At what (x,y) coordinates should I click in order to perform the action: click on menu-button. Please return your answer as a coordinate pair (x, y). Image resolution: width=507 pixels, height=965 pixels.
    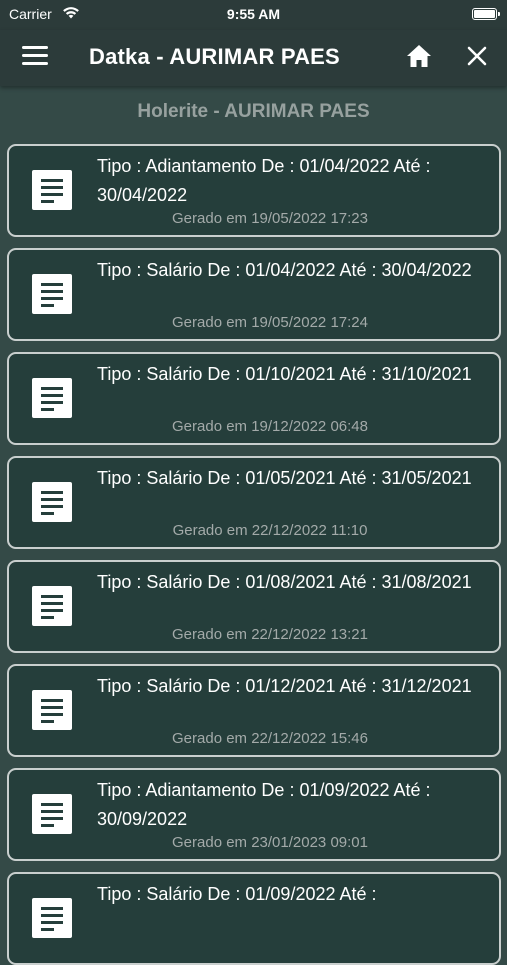
    Looking at the image, I should click on (35, 57).